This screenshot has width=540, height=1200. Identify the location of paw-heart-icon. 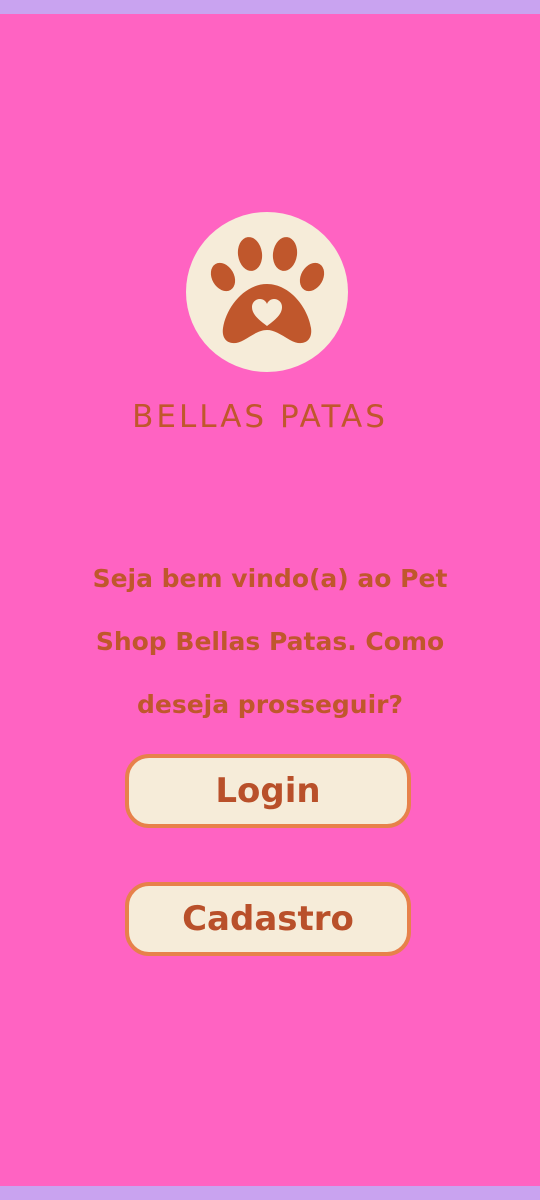
(267, 290).